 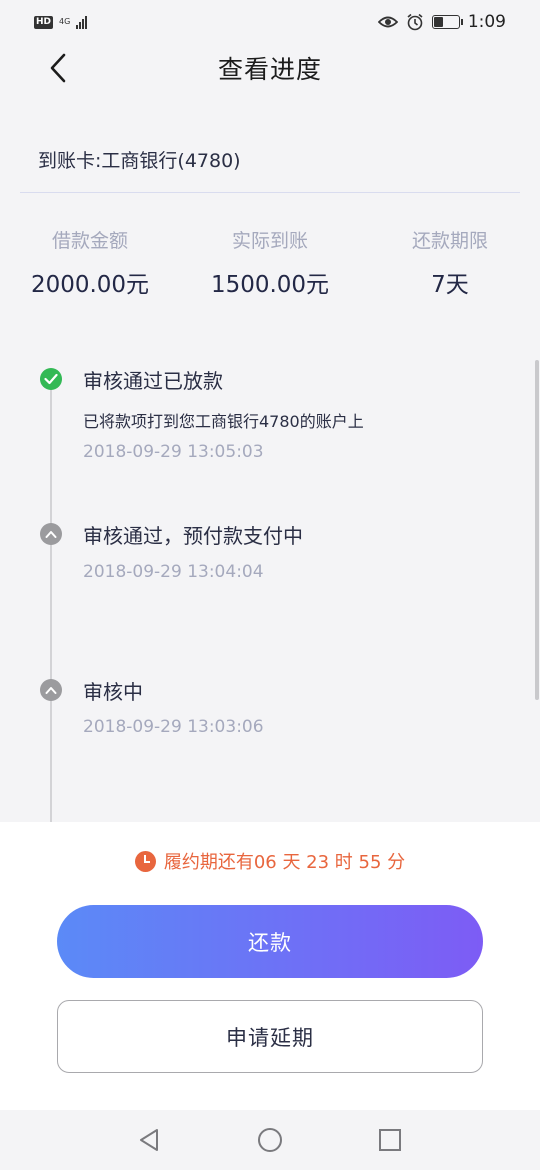 What do you see at coordinates (223, 421) in the screenshot?
I see `timeline-desc: 已将款项打到您工商银行4780的账户上` at bounding box center [223, 421].